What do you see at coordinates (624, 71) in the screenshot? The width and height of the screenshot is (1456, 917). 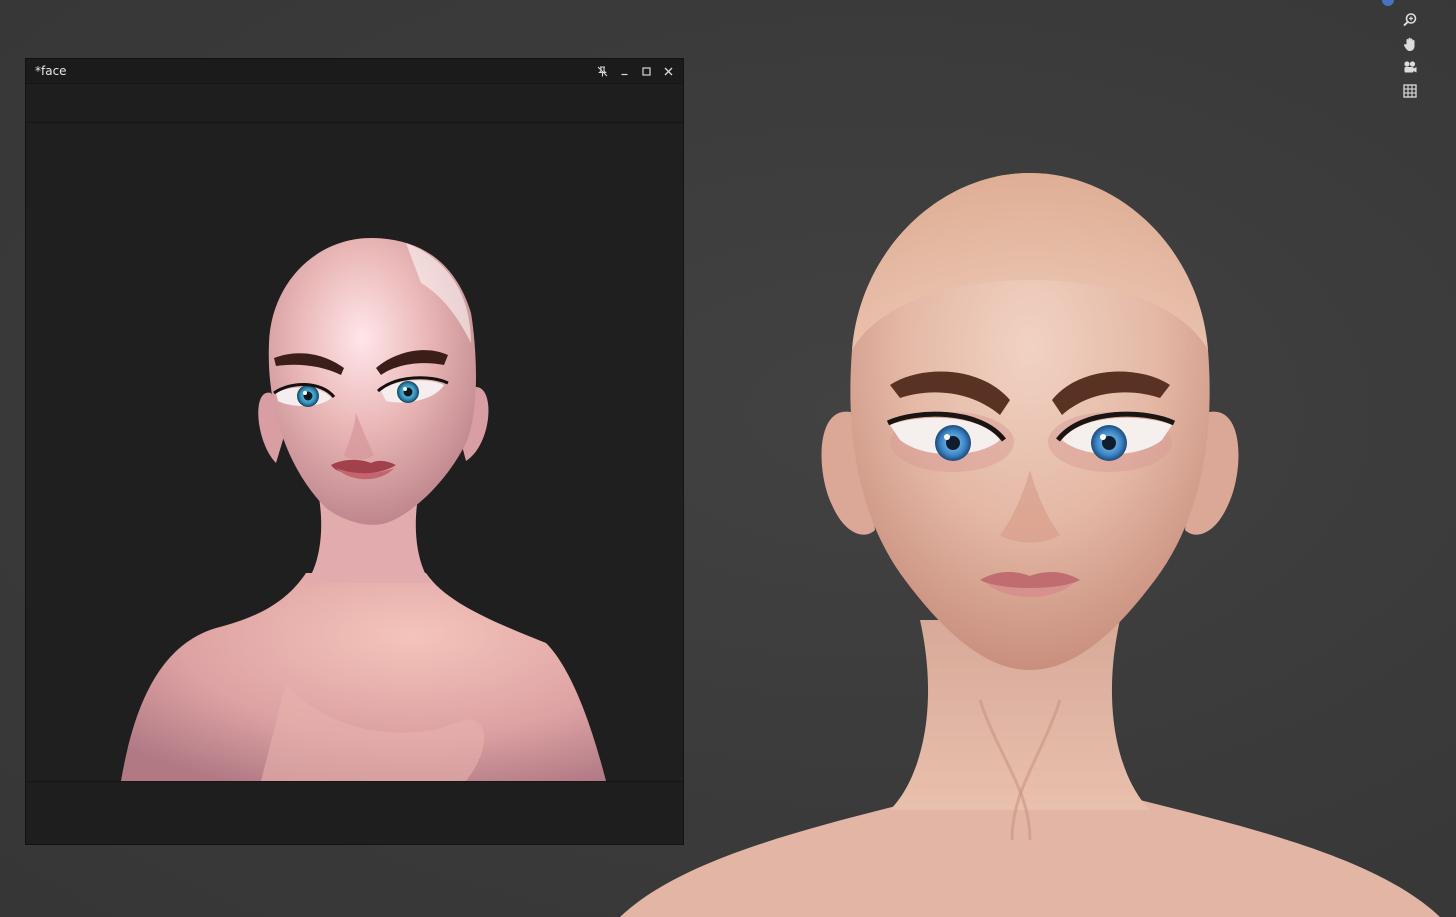 I see `minimize-icon` at bounding box center [624, 71].